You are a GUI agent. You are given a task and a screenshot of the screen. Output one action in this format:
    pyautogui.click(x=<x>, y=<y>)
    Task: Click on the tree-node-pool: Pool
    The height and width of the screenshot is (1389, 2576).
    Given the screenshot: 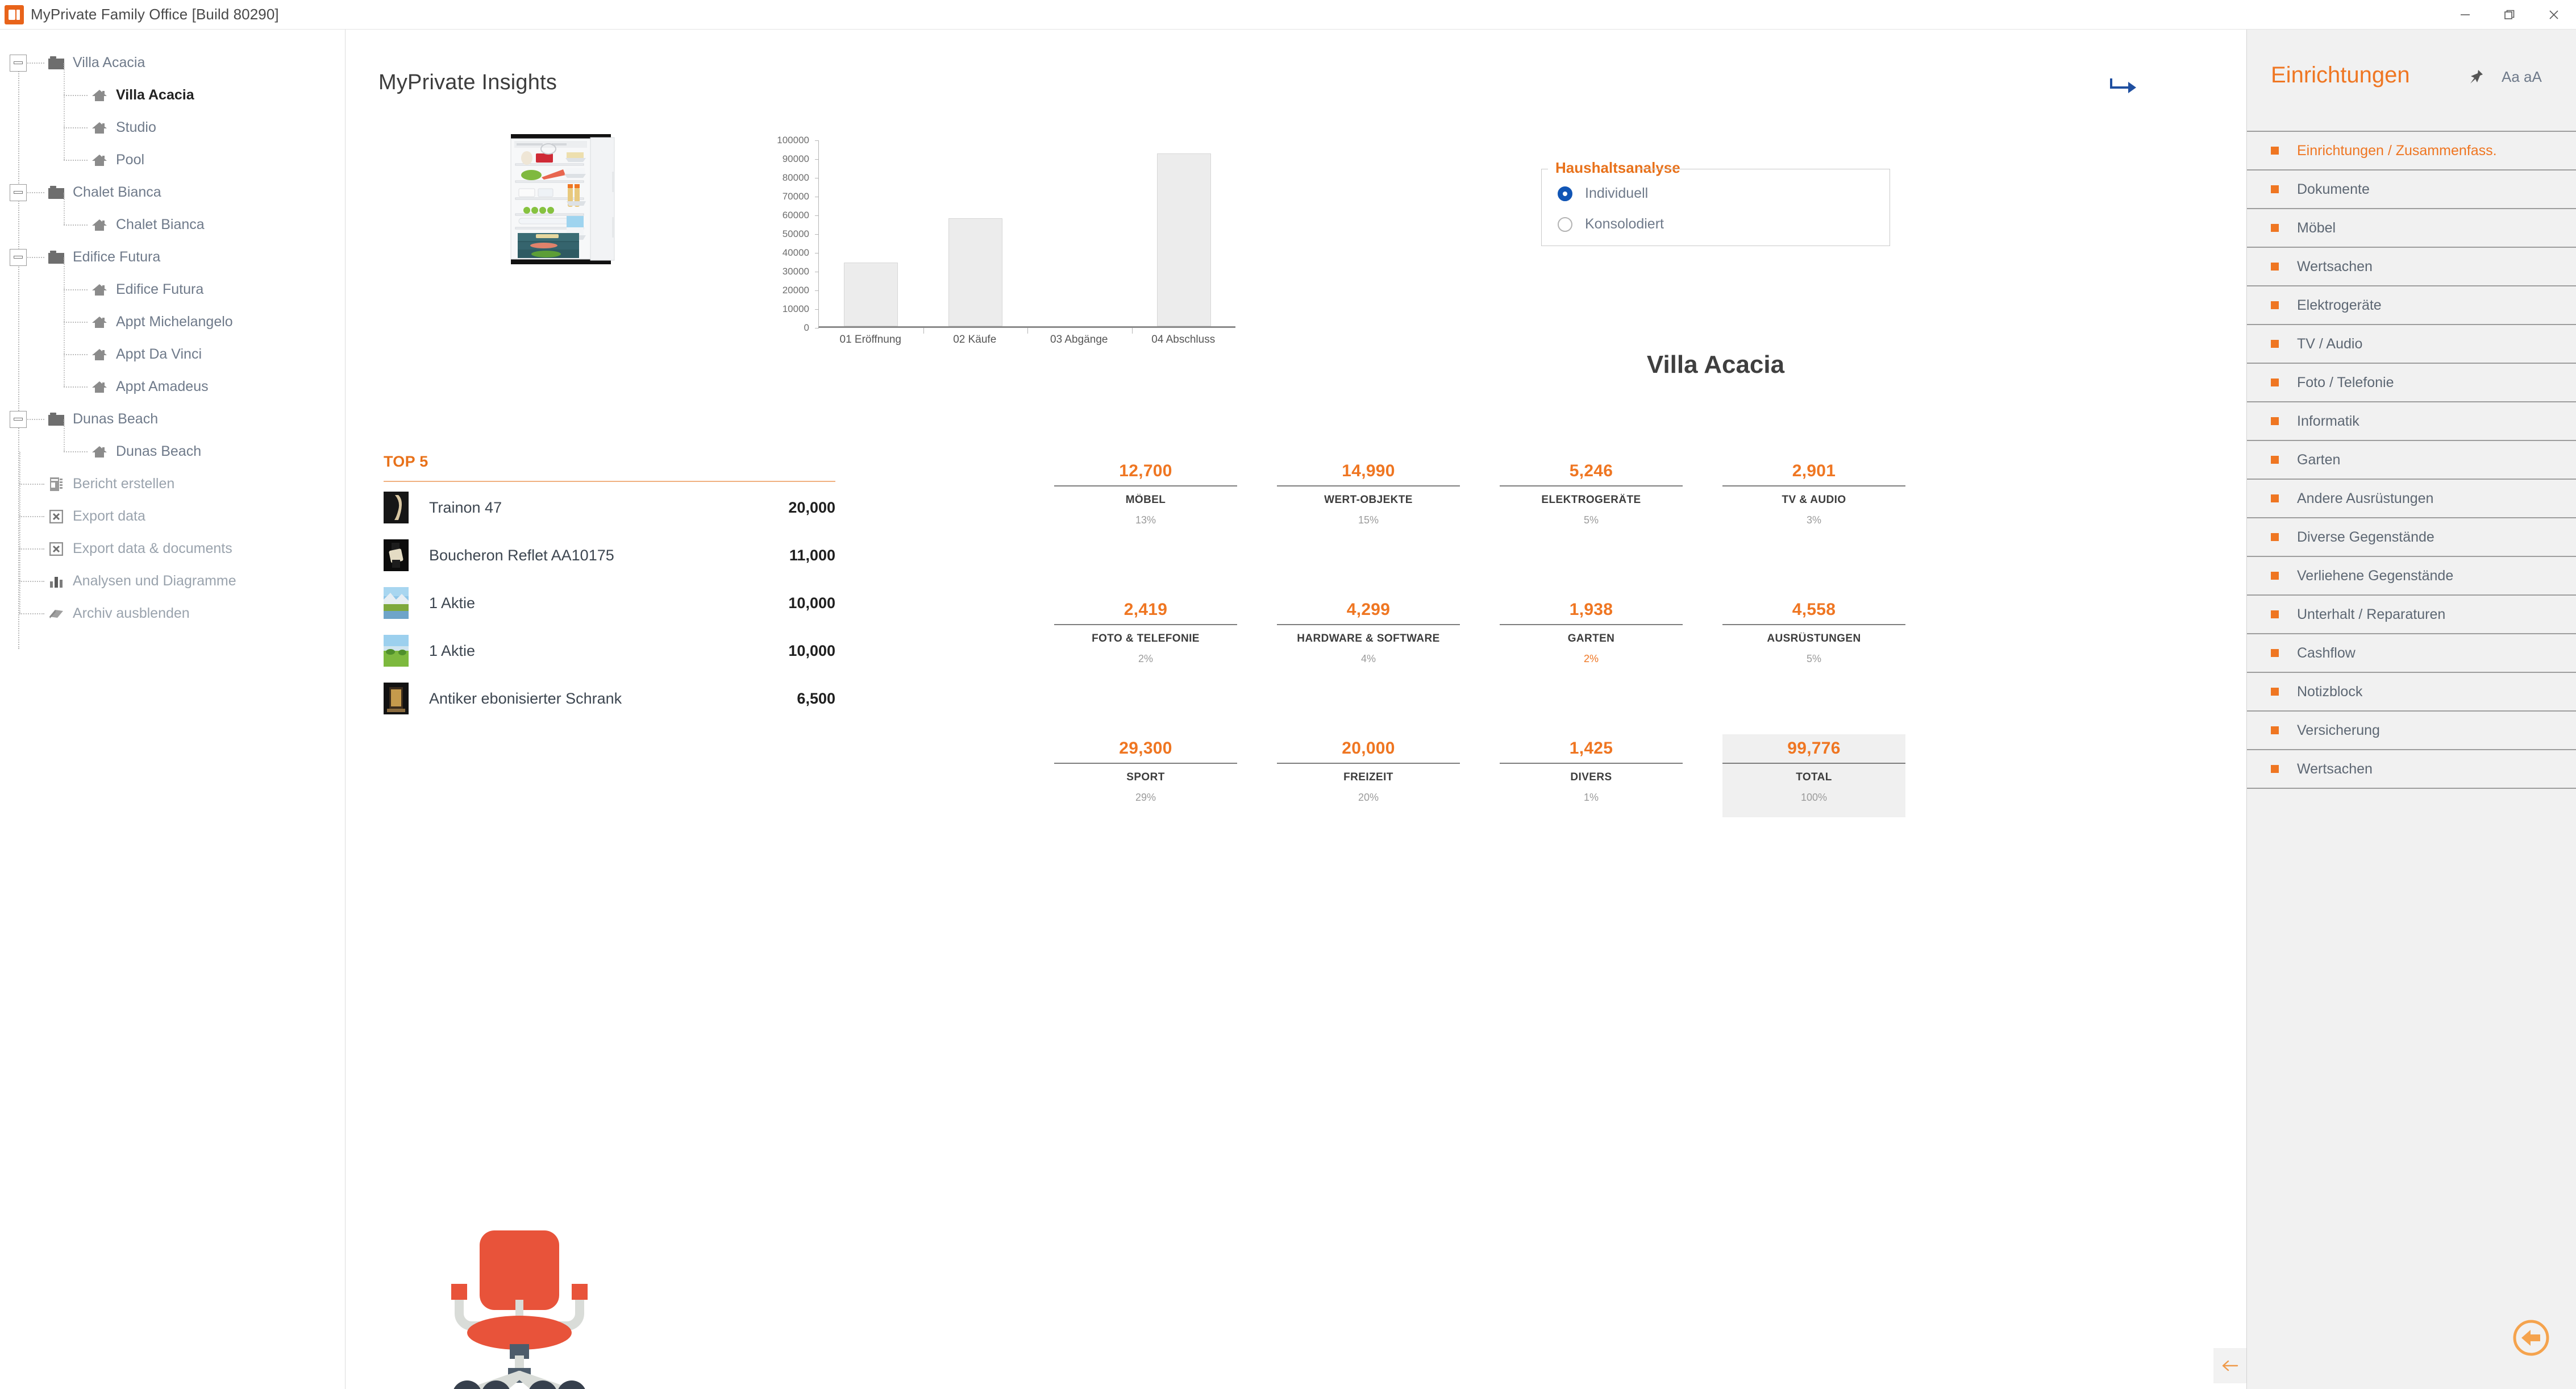 What is the action you would take?
    pyautogui.click(x=172, y=152)
    